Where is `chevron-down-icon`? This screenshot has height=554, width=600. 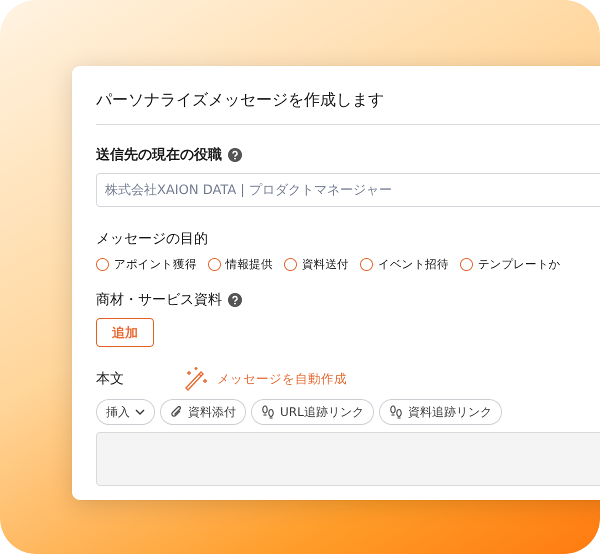
chevron-down-icon is located at coordinates (140, 412).